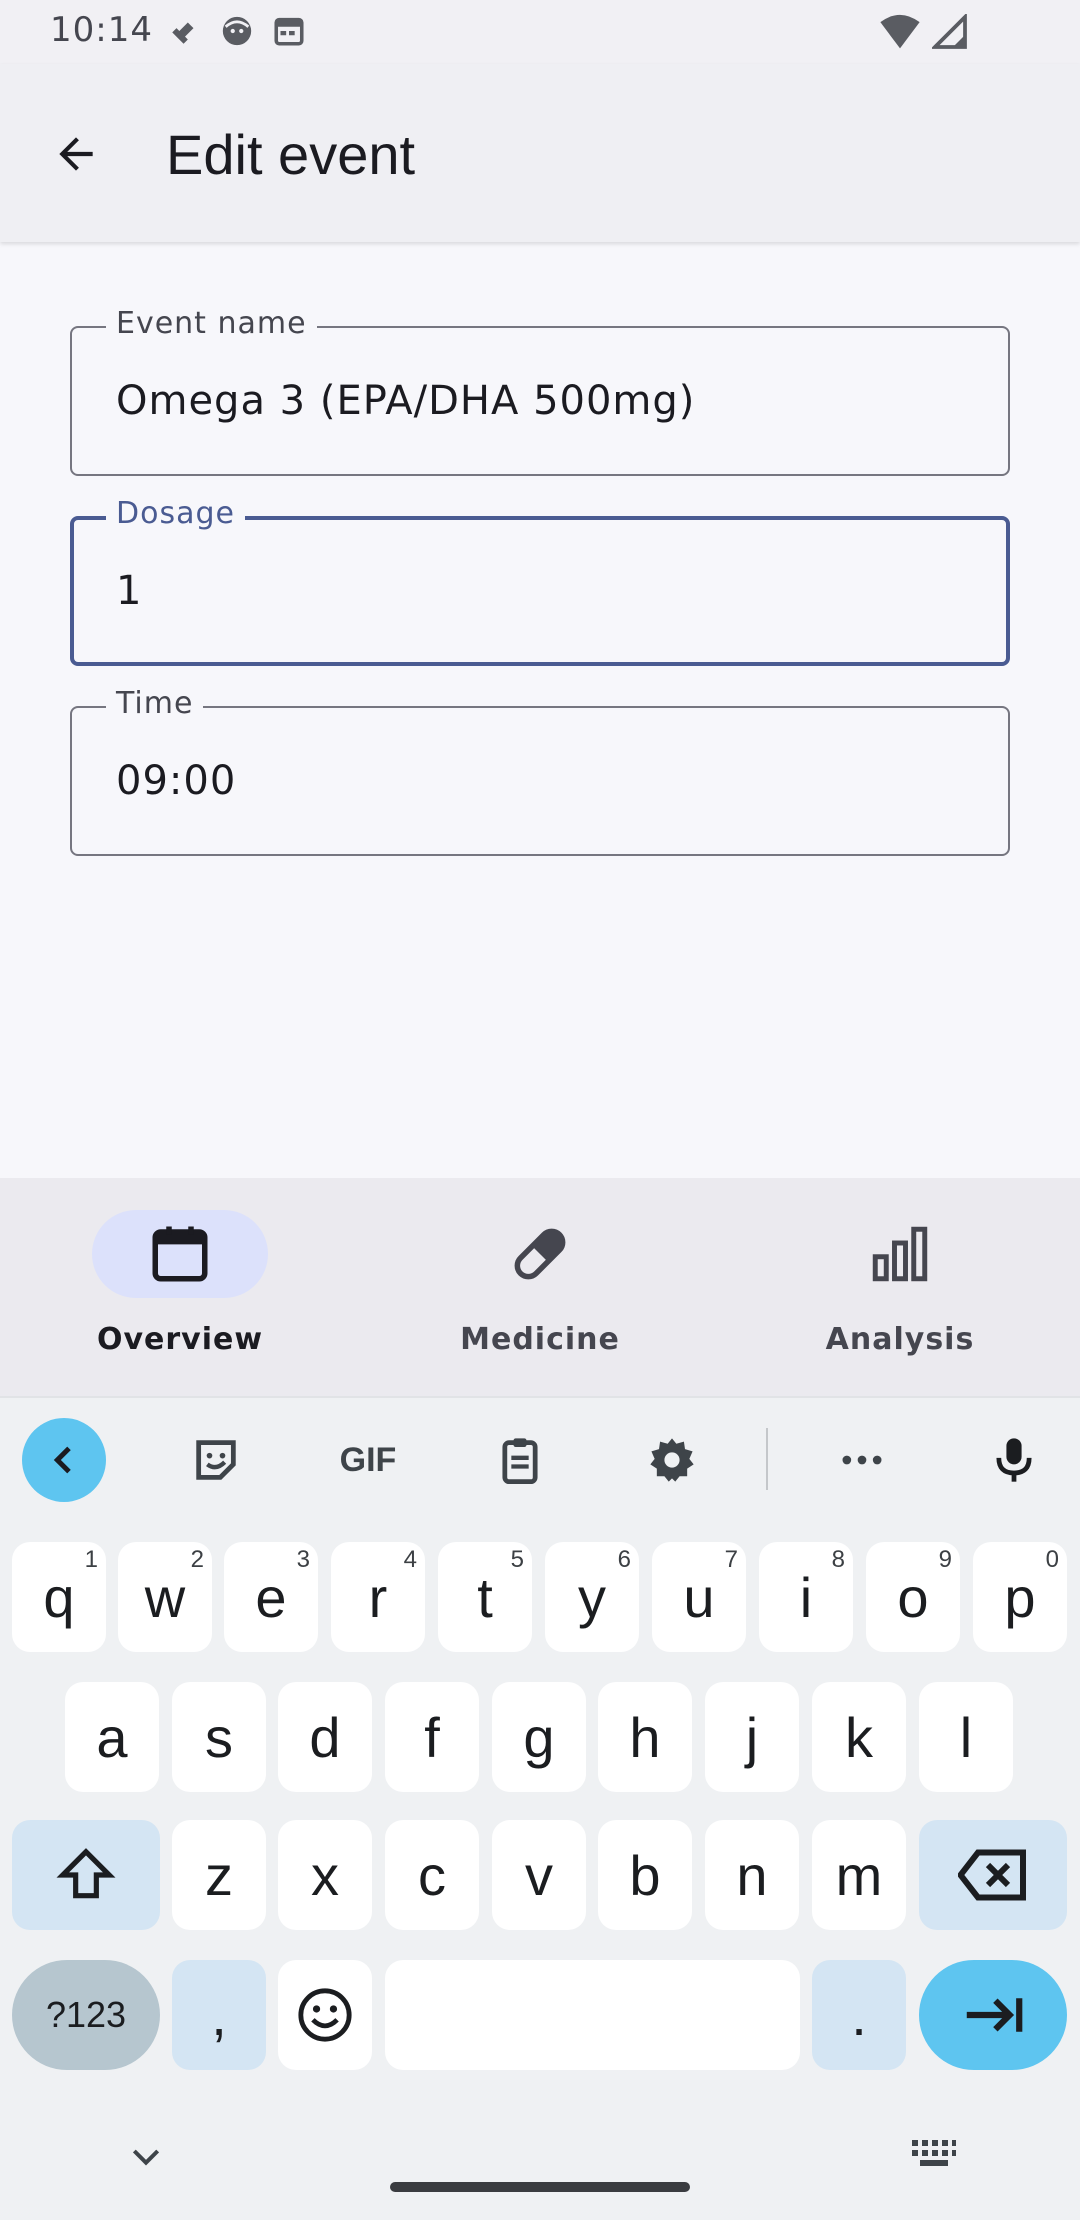 This screenshot has width=1080, height=2220. I want to click on key-h: h, so click(645, 1737).